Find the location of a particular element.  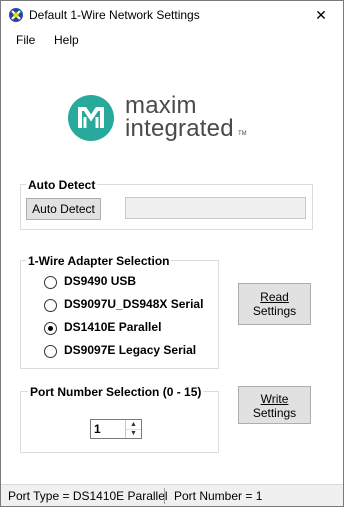

write-settings-line2: Settings is located at coordinates (274, 413).